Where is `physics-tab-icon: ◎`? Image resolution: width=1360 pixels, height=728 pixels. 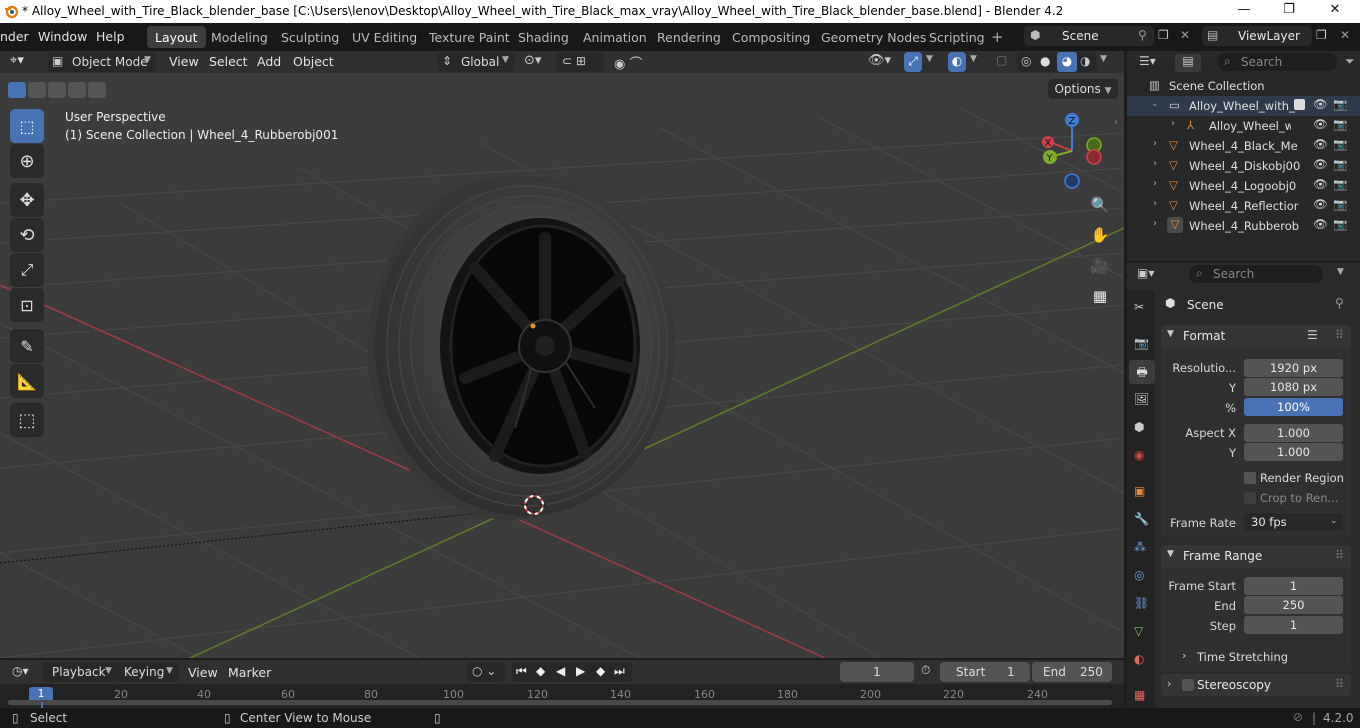 physics-tab-icon: ◎ is located at coordinates (1142, 576).